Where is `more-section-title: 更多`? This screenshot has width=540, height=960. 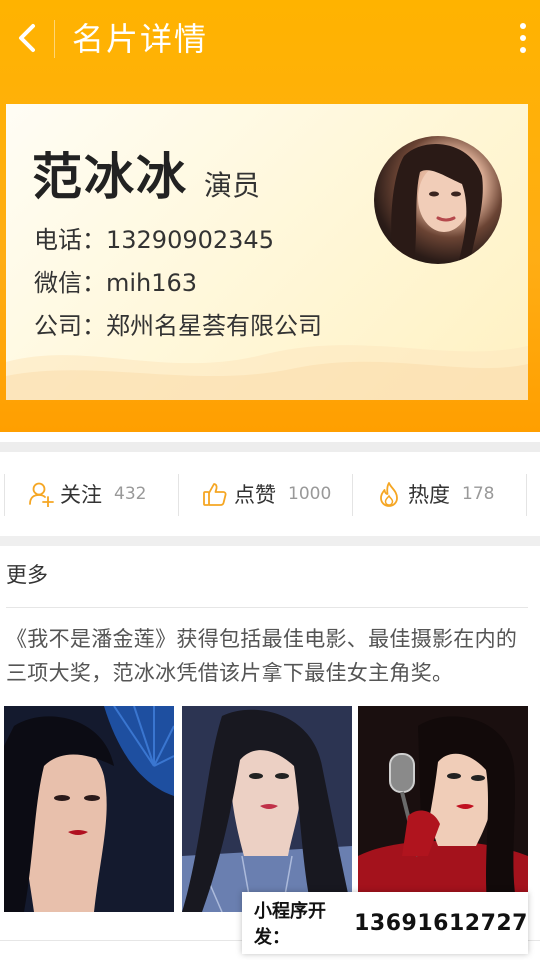 more-section-title: 更多 is located at coordinates (27, 575).